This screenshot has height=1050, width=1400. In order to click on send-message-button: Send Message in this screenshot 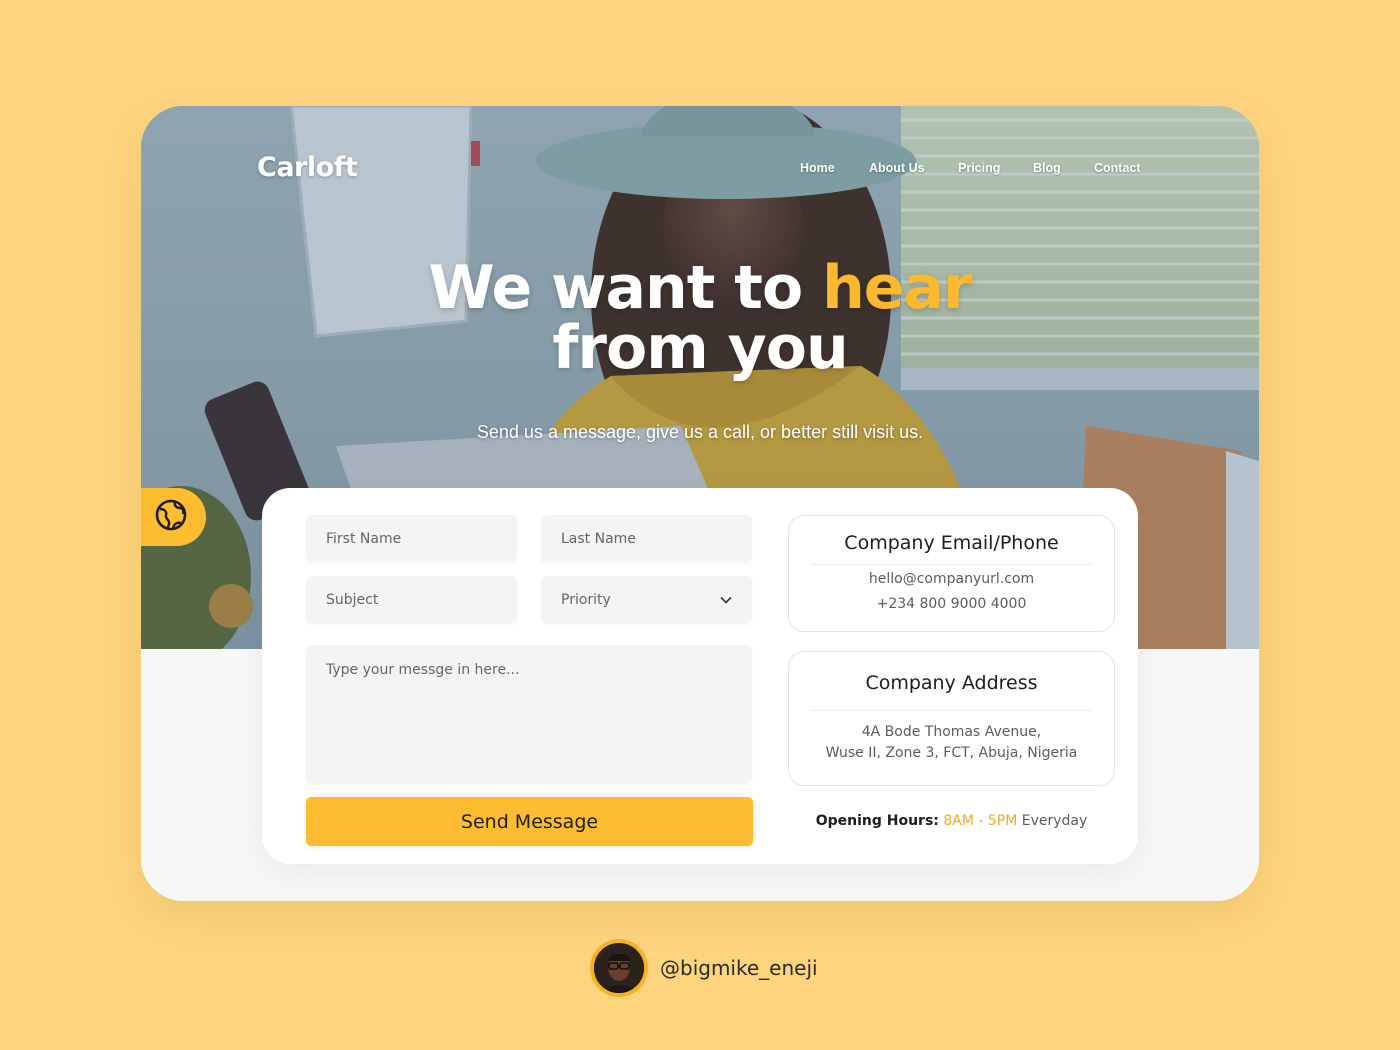, I will do `click(529, 821)`.